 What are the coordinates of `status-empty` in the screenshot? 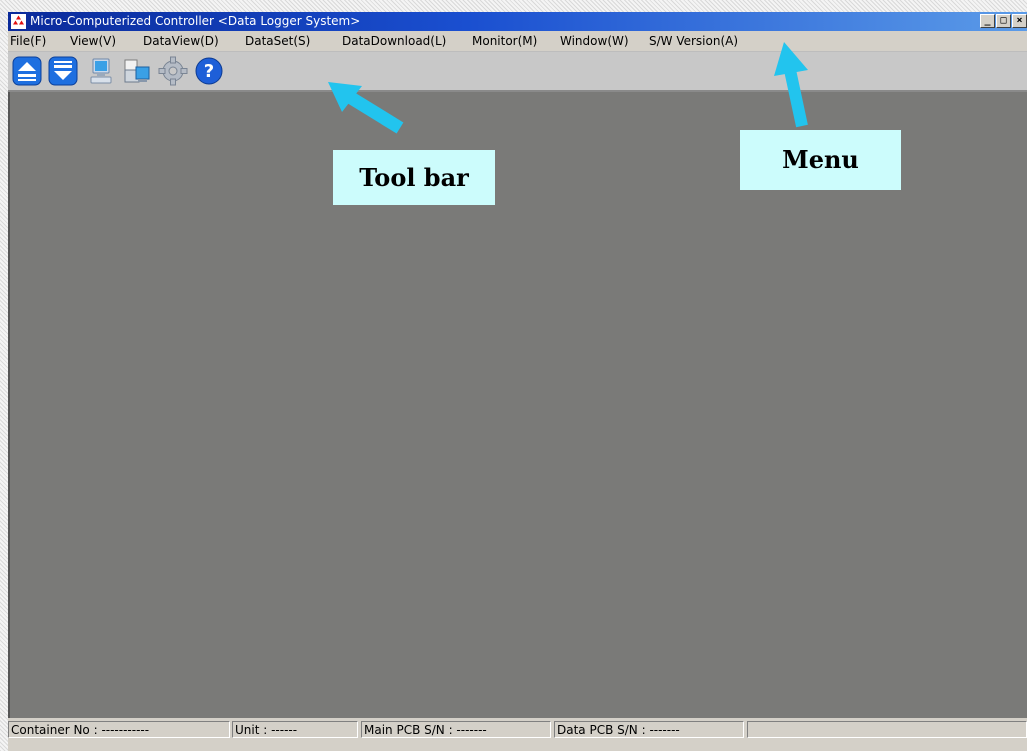 It's located at (887, 729).